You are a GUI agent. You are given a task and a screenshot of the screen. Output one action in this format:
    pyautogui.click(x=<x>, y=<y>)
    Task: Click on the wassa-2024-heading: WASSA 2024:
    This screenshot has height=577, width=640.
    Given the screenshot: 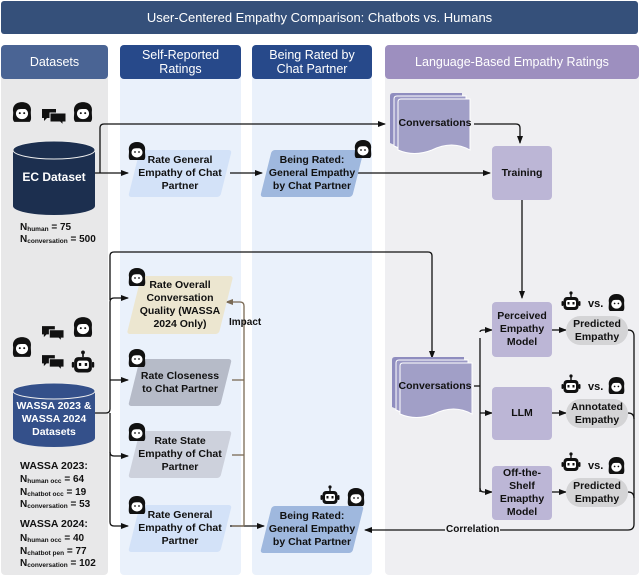 What is the action you would take?
    pyautogui.click(x=54, y=524)
    